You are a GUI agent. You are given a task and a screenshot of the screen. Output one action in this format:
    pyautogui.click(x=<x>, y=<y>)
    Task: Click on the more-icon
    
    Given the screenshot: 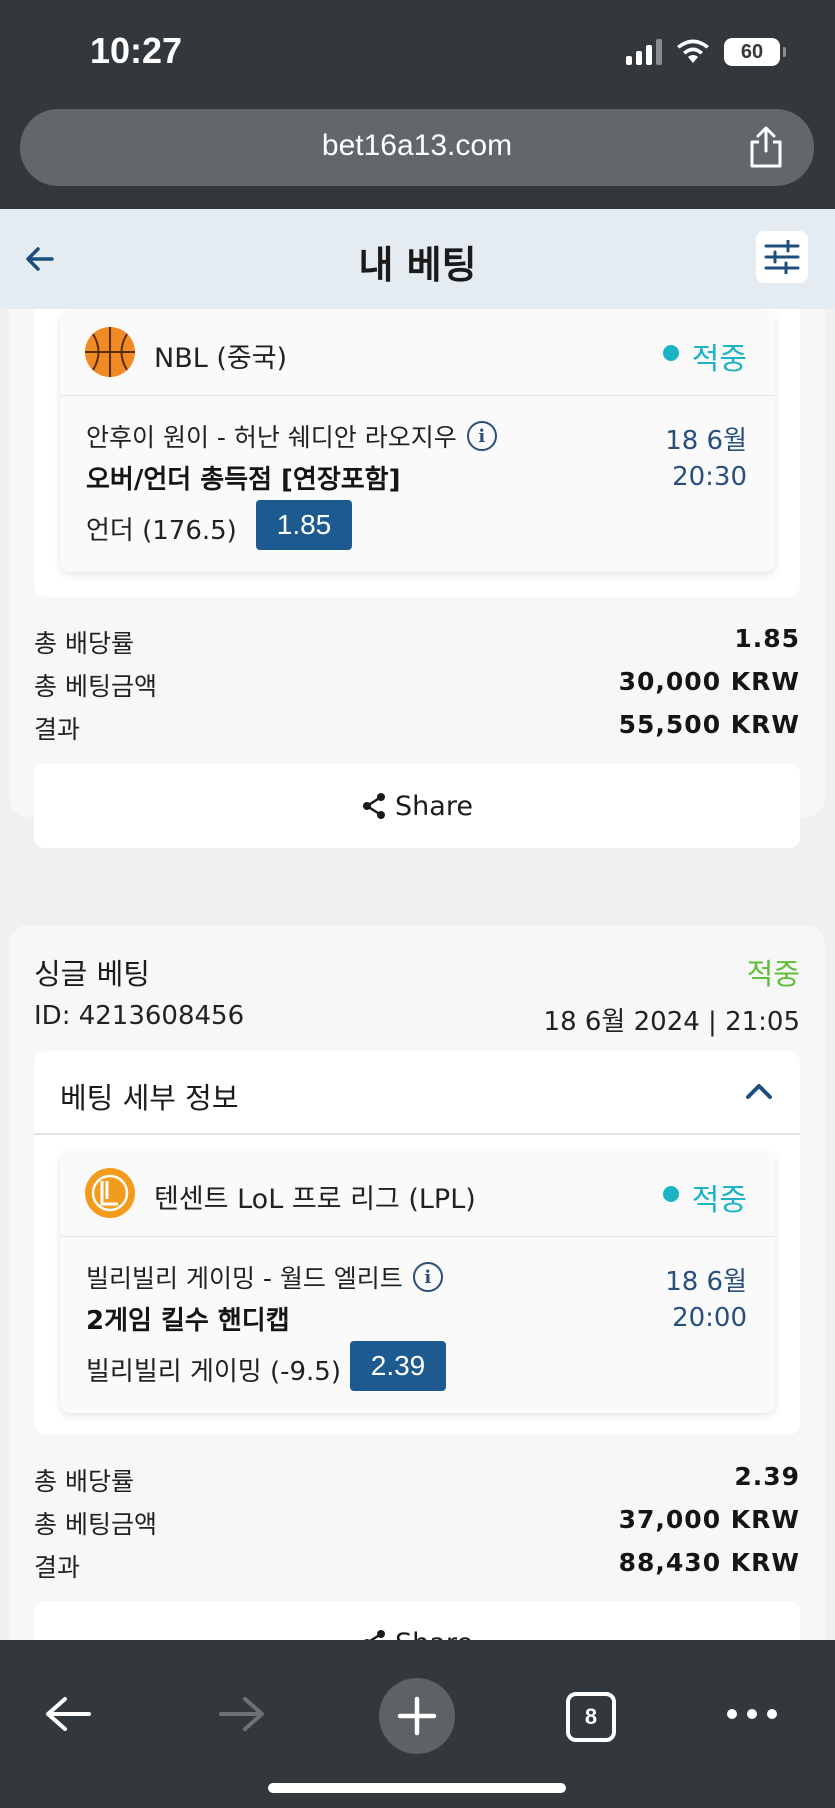 What is the action you would take?
    pyautogui.click(x=752, y=1714)
    